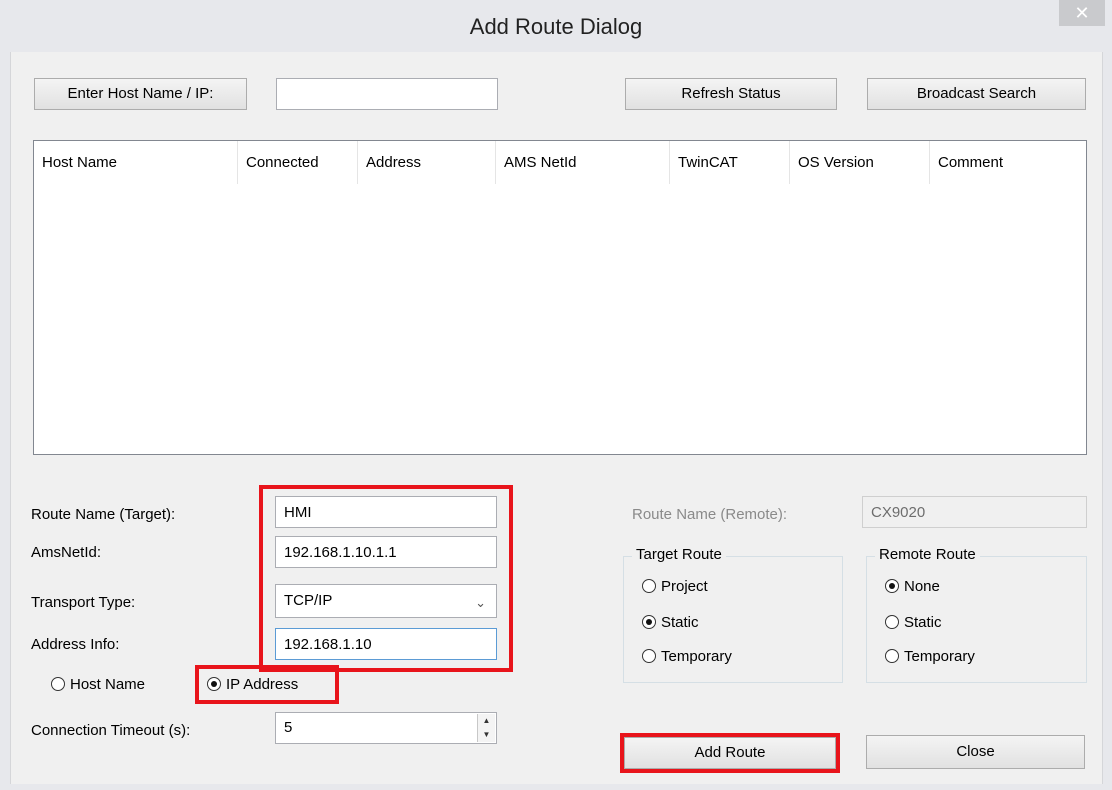 The image size is (1112, 790). Describe the element at coordinates (308, 600) in the screenshot. I see `transport-type-value: TCP/IP` at that location.